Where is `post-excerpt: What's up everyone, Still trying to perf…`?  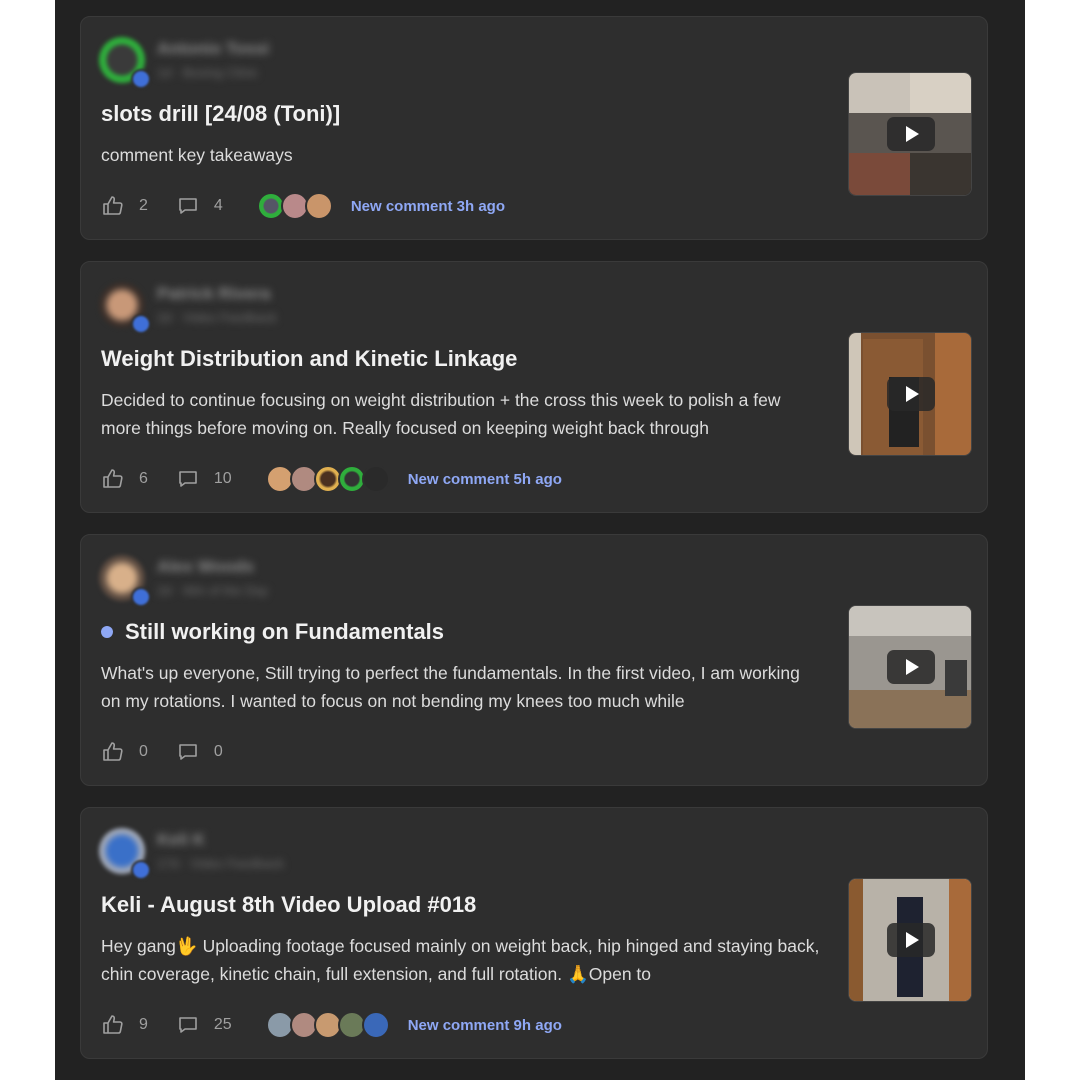 post-excerpt: What's up everyone, Still trying to perf… is located at coordinates (450, 687).